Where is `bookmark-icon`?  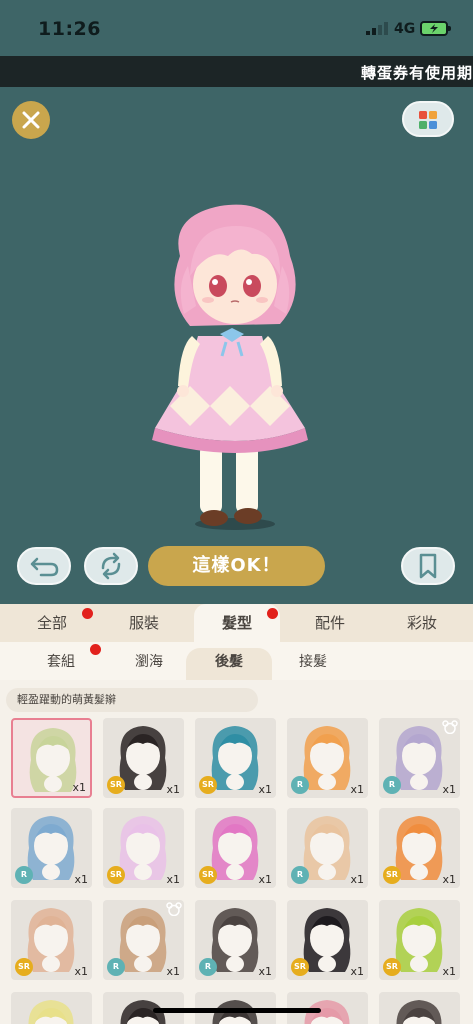
bookmark-icon is located at coordinates (428, 566).